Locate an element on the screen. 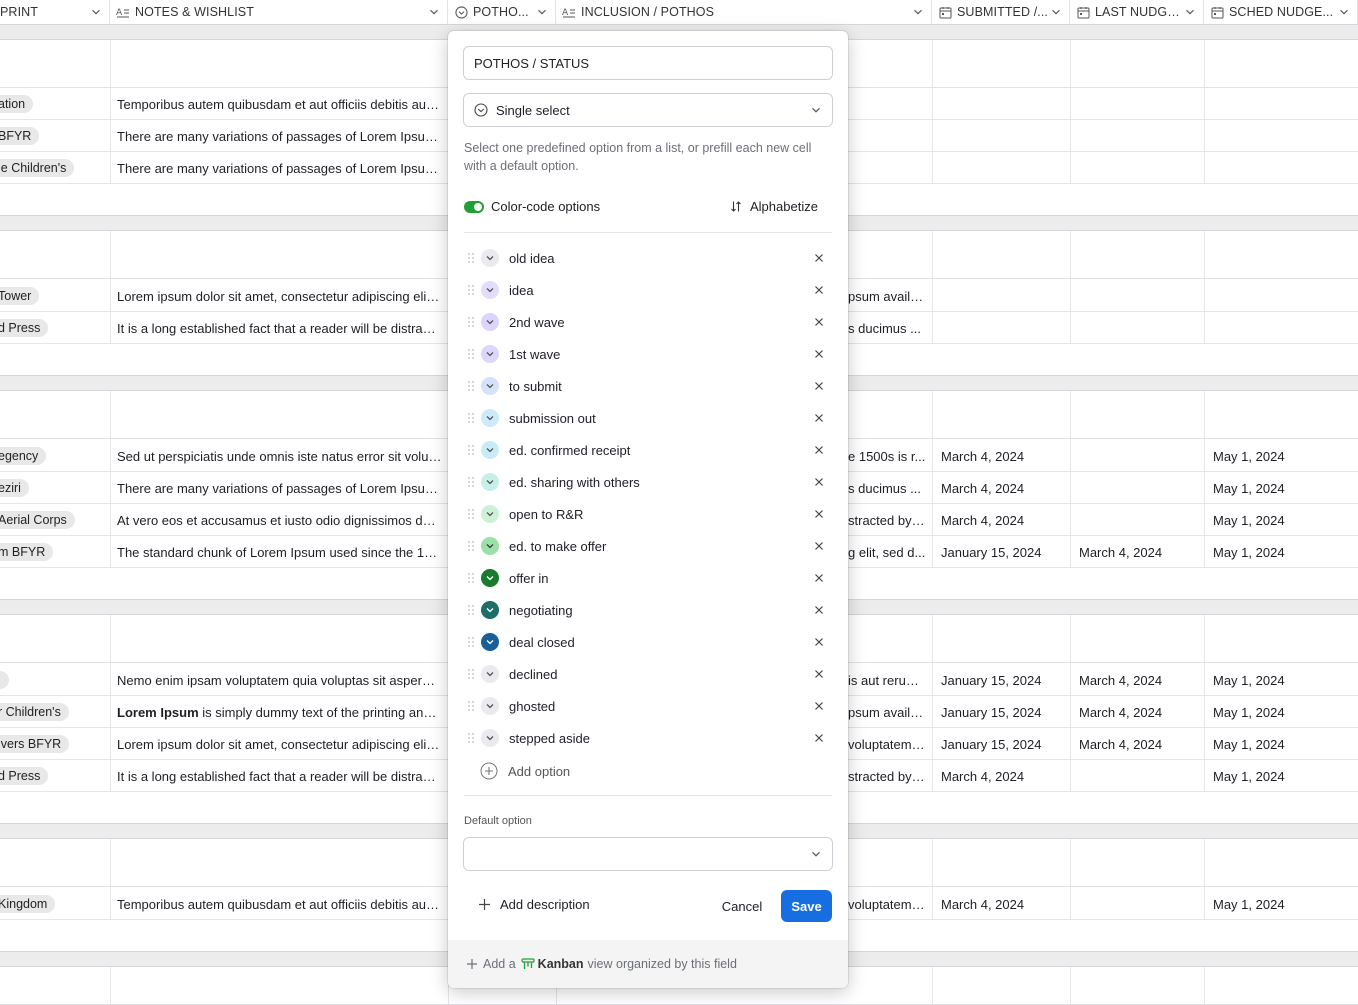 The image size is (1358, 1005). linked-record-pill: d Press is located at coordinates (24, 328).